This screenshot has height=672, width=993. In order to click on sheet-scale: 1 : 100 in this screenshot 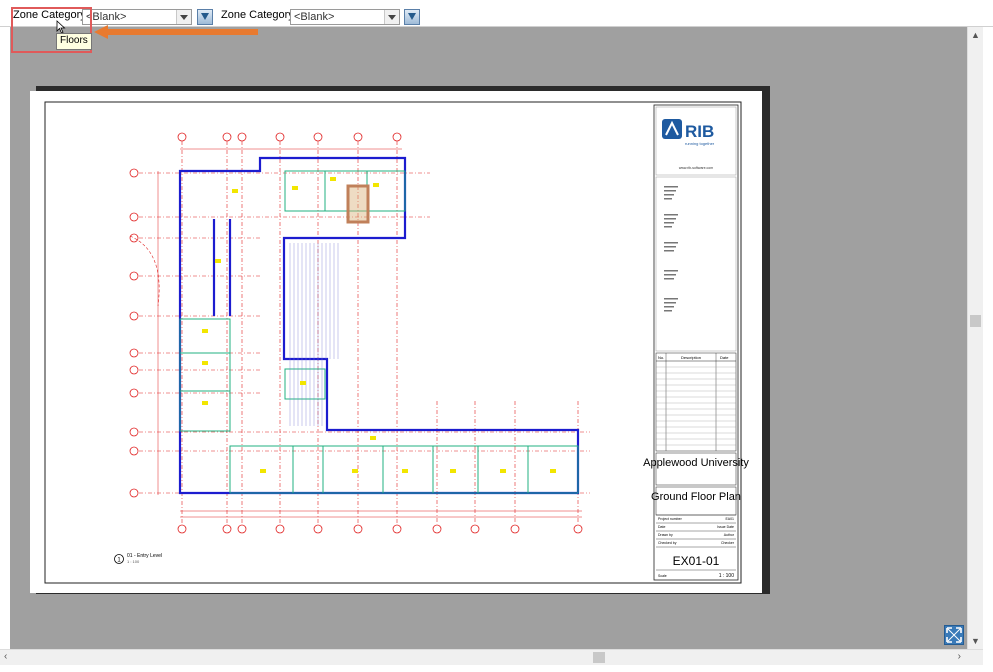, I will do `click(727, 576)`.